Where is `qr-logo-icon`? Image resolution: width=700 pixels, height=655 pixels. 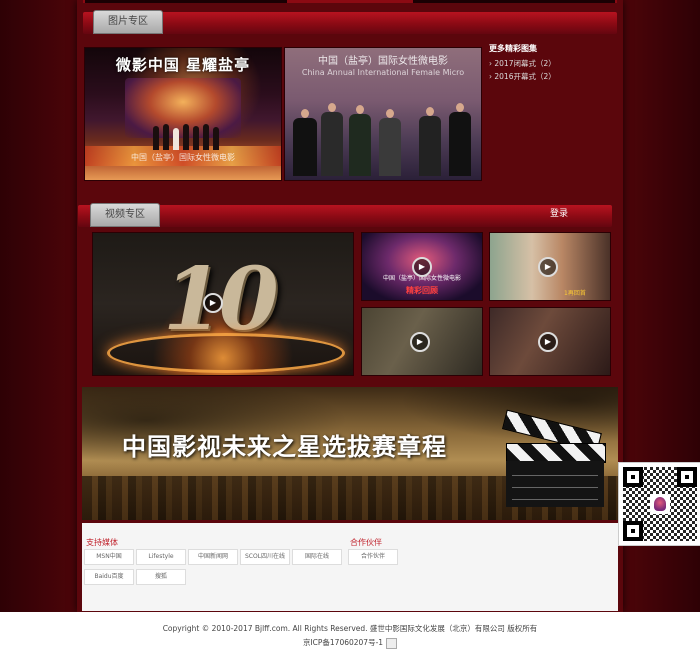 qr-logo-icon is located at coordinates (660, 504).